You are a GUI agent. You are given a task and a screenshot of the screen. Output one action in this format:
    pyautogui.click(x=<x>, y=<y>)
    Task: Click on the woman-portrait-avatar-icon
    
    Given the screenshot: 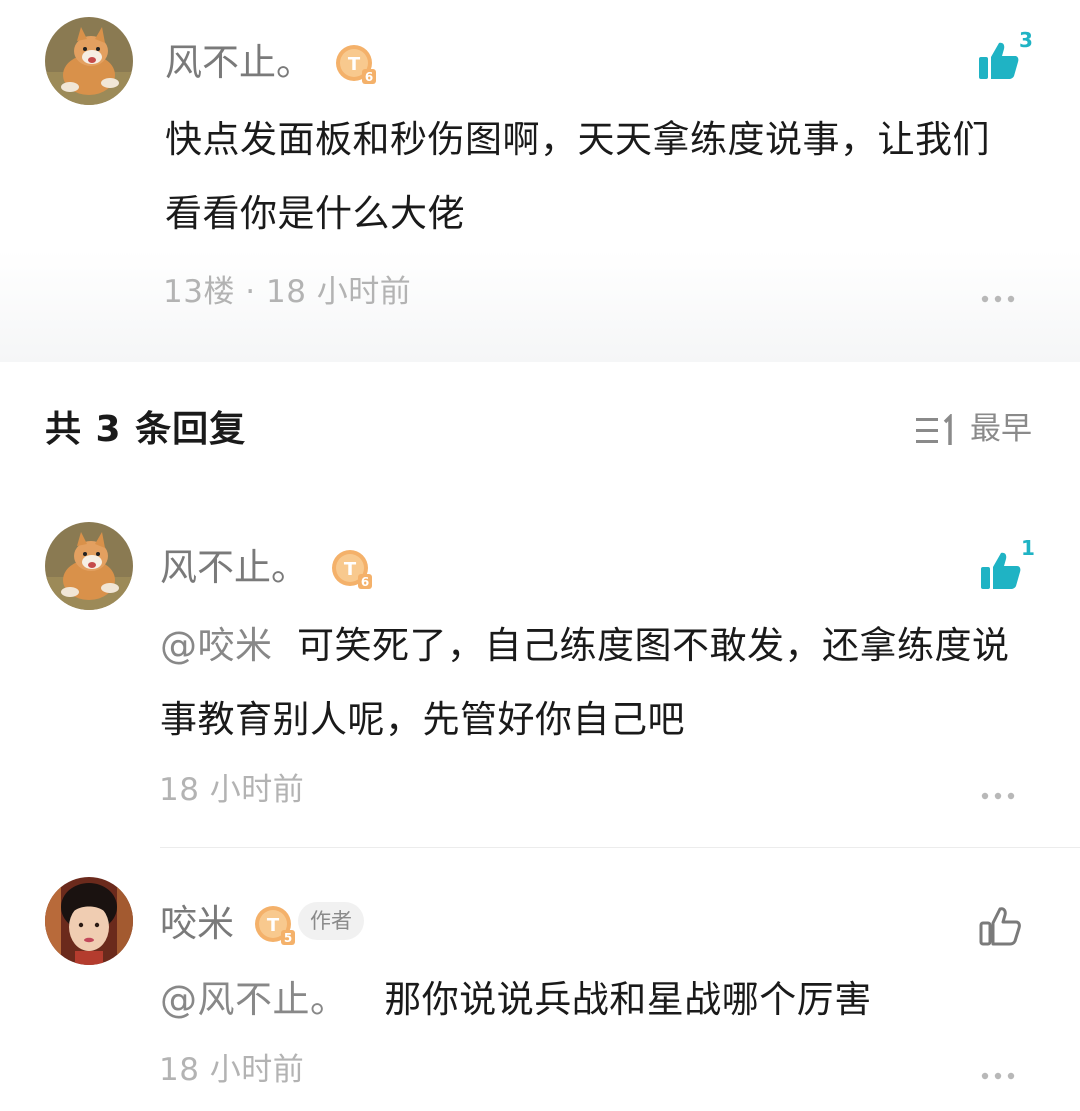 What is the action you would take?
    pyautogui.click(x=89, y=921)
    